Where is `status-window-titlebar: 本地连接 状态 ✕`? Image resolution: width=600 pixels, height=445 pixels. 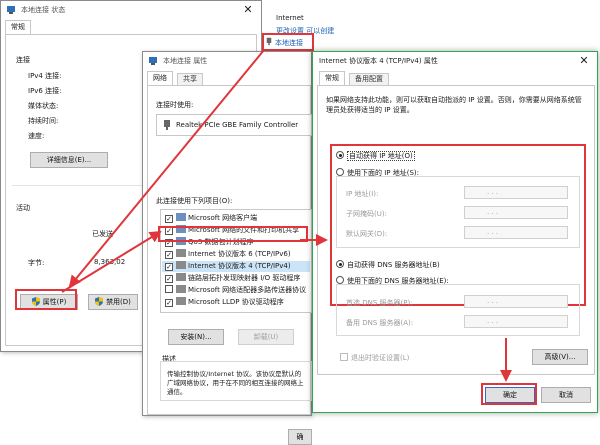
status-window-titlebar: 本地连接 状态 ✕ is located at coordinates (131, 10).